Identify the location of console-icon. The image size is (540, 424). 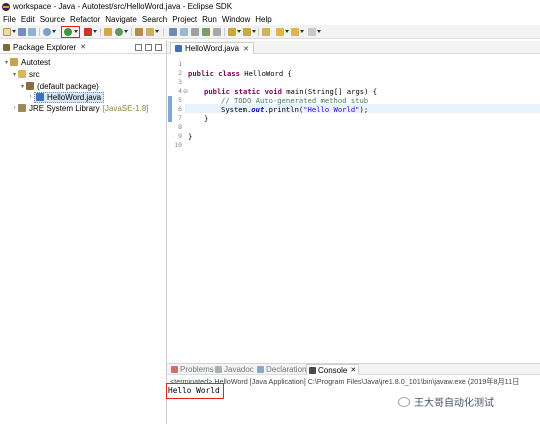
(312, 370).